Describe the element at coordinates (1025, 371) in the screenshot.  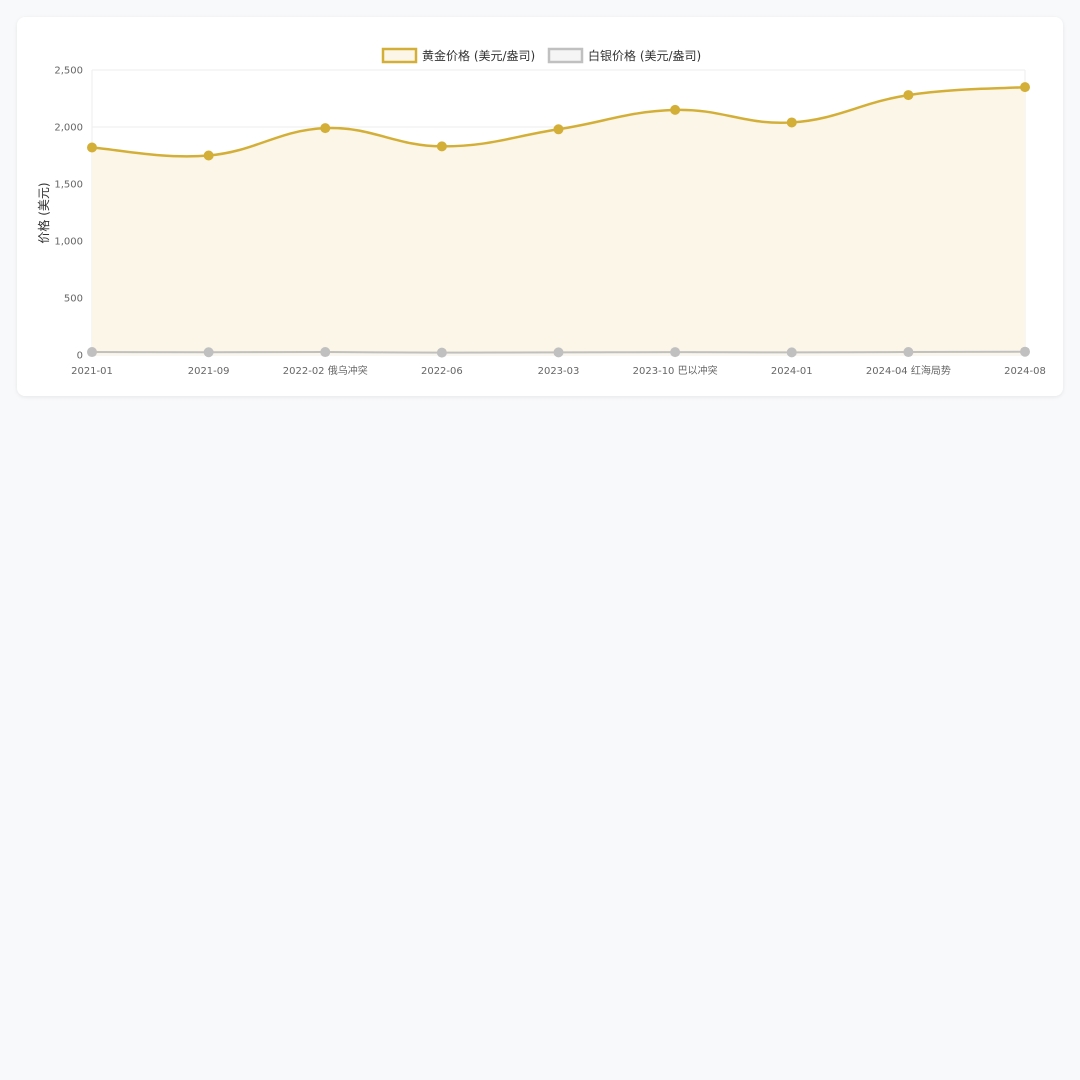
I see `x-tick-label-8: 2024-08` at that location.